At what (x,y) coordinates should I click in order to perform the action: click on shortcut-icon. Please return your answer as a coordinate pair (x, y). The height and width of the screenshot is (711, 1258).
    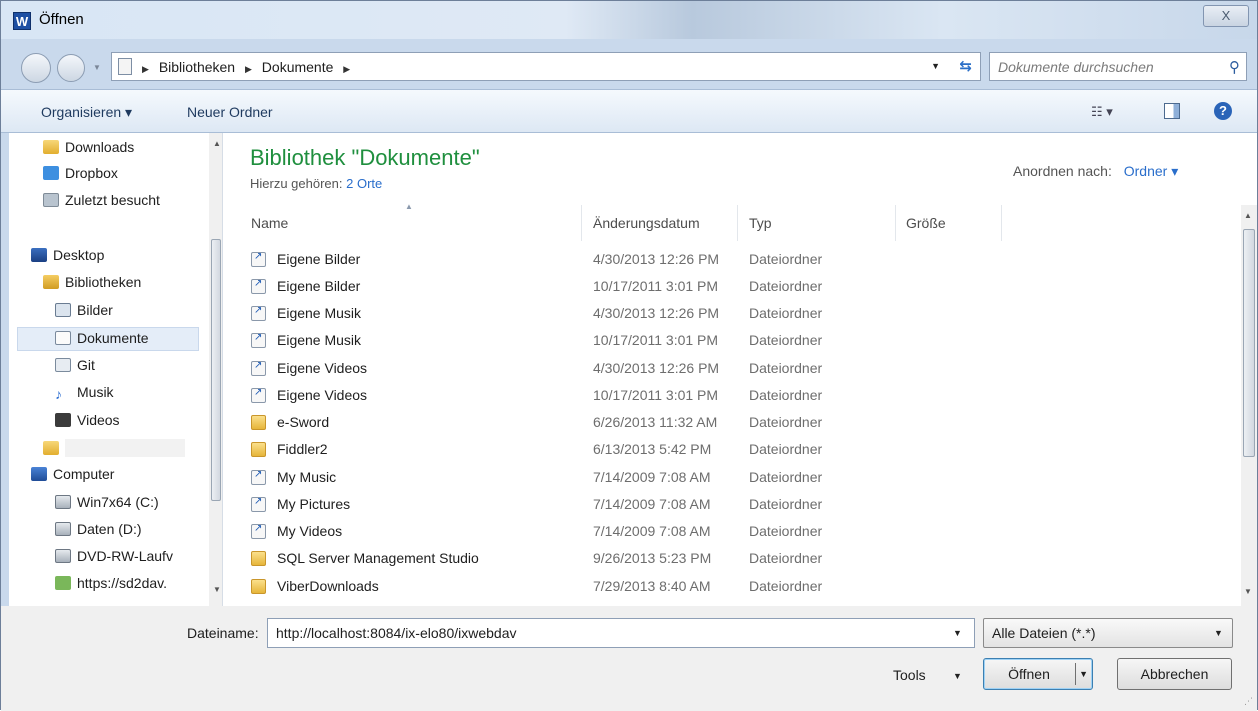
    Looking at the image, I should click on (258, 477).